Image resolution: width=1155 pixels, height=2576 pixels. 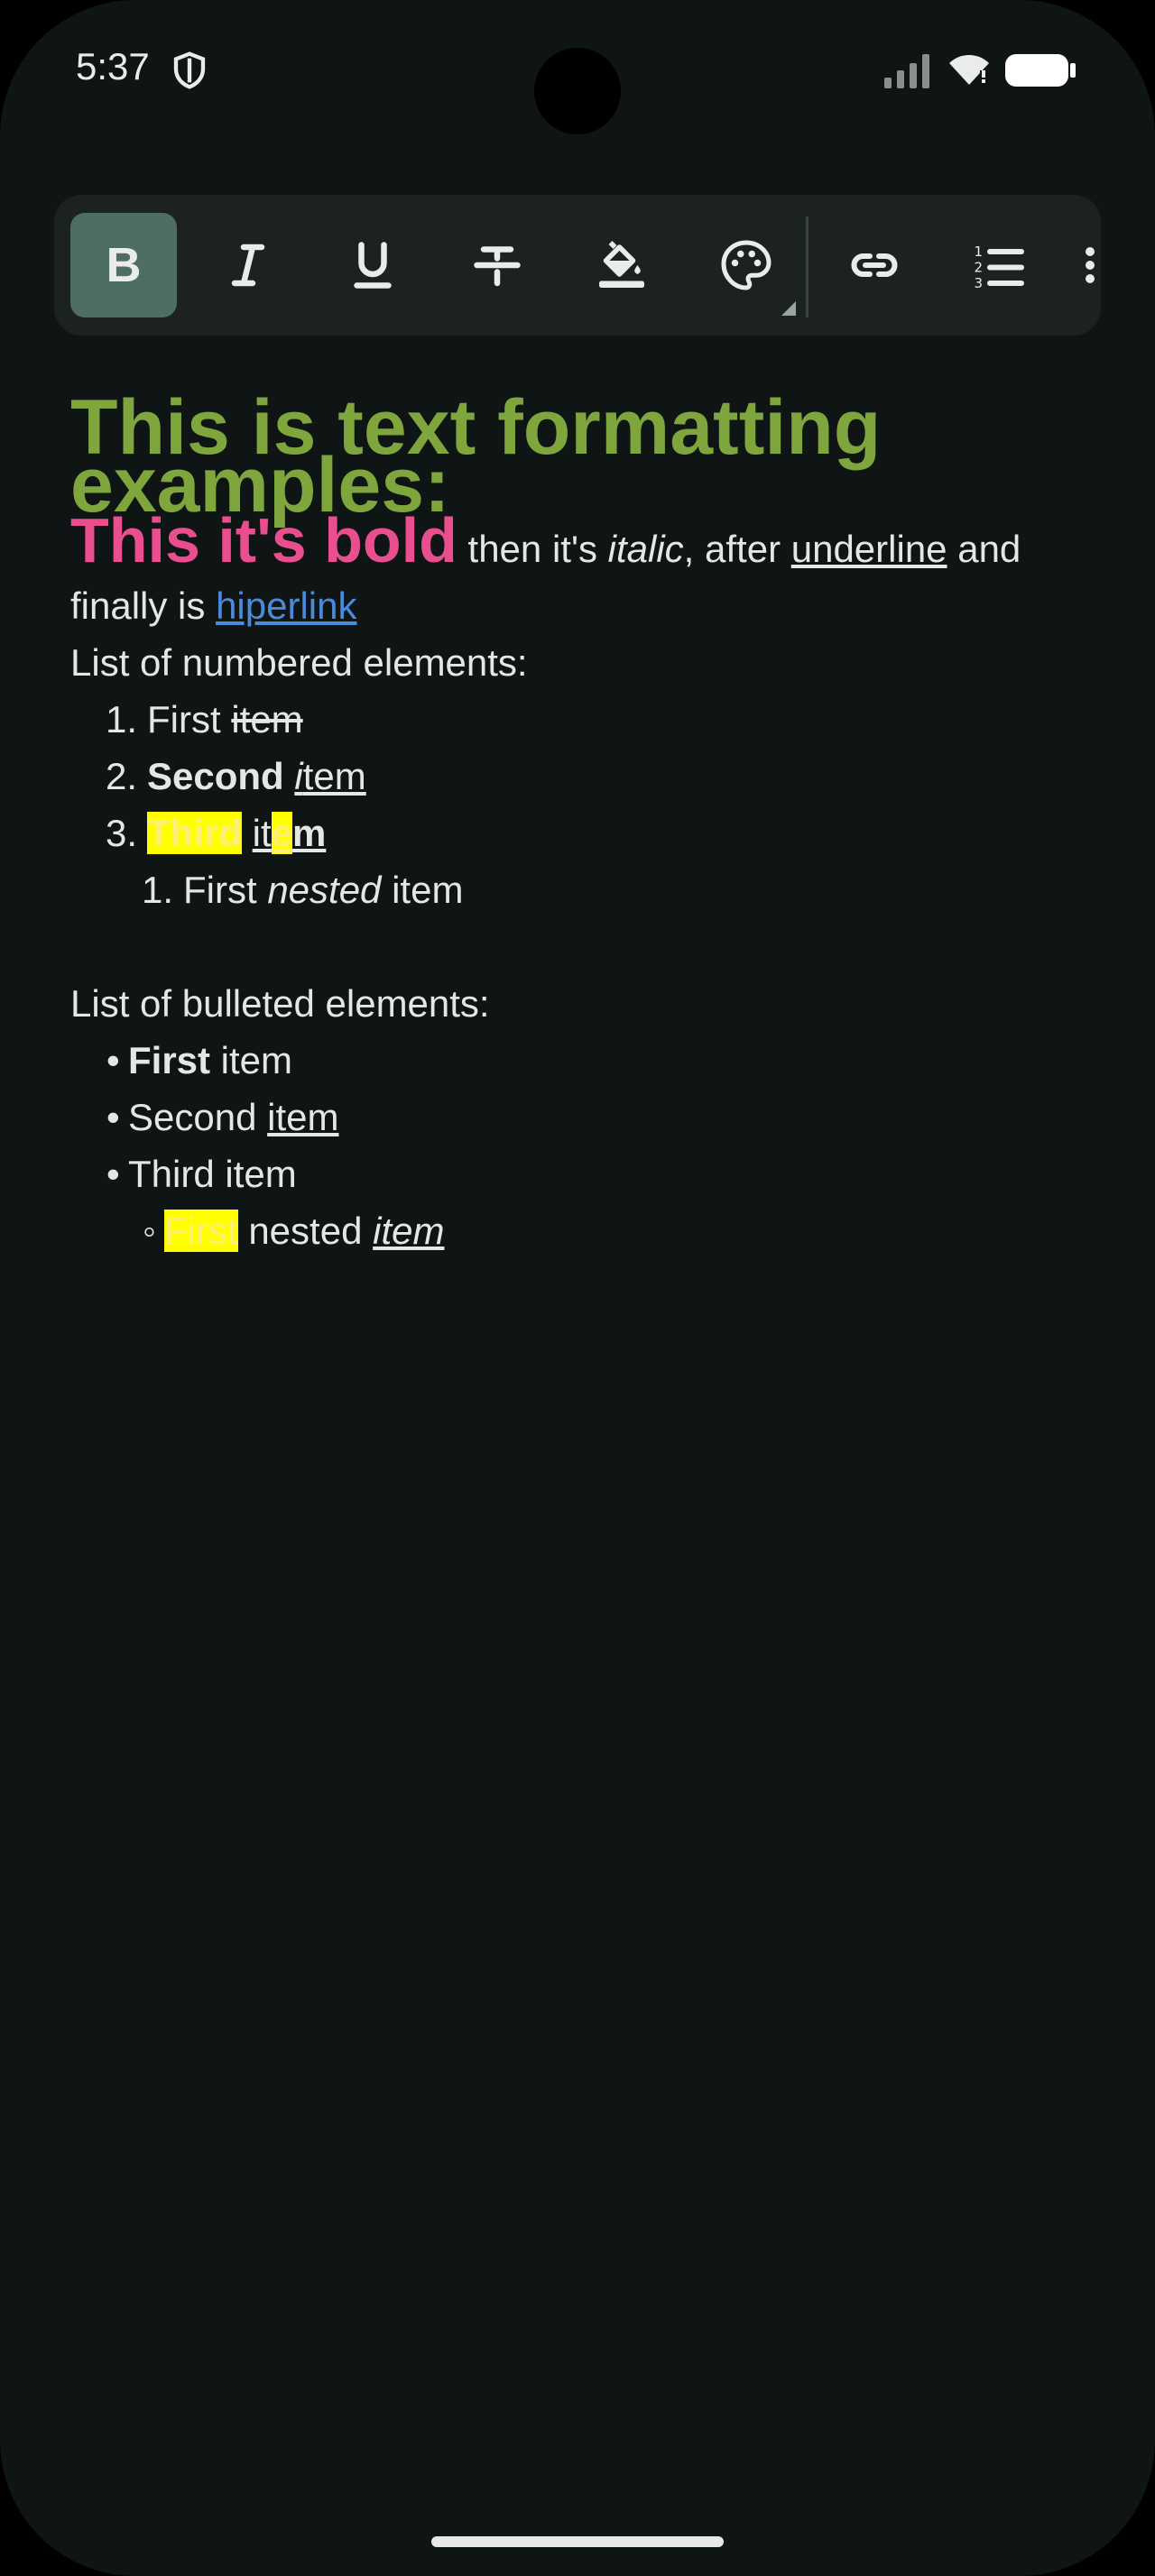 What do you see at coordinates (980, 252) in the screenshot?
I see `svg-text: 1` at bounding box center [980, 252].